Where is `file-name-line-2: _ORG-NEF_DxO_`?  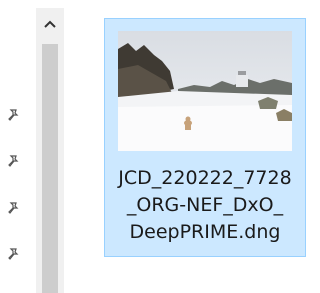
file-name-line-2: _ORG-NEF_DxO_ is located at coordinates (205, 205).